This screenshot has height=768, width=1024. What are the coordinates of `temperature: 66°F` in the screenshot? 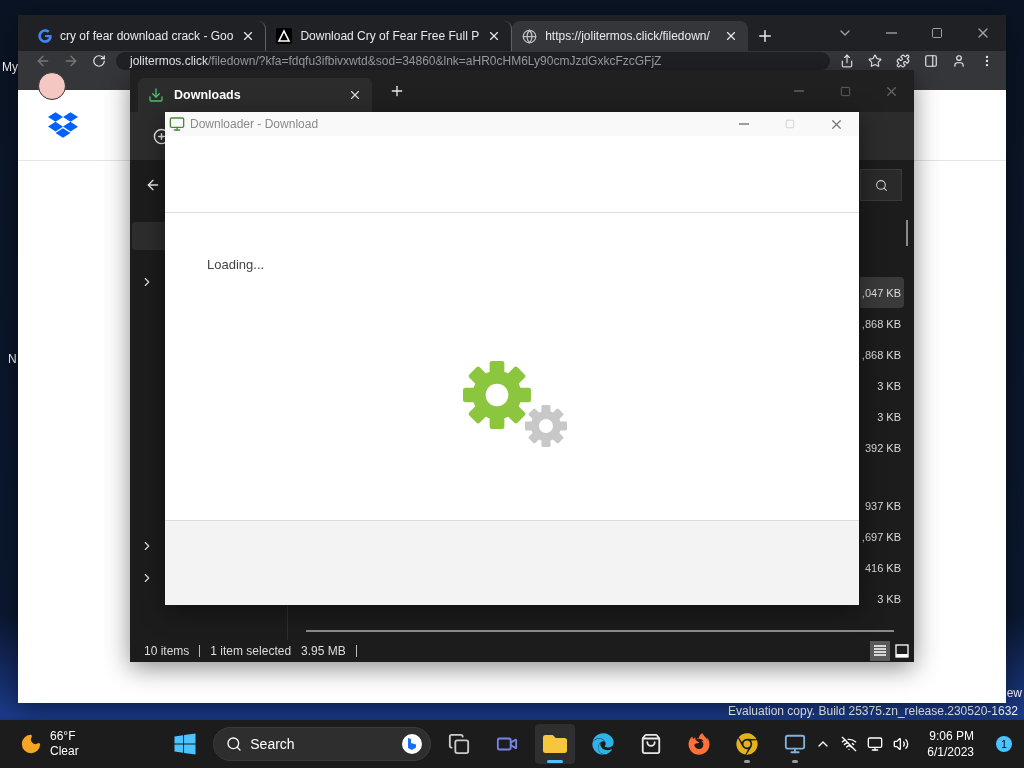 It's located at (63, 736).